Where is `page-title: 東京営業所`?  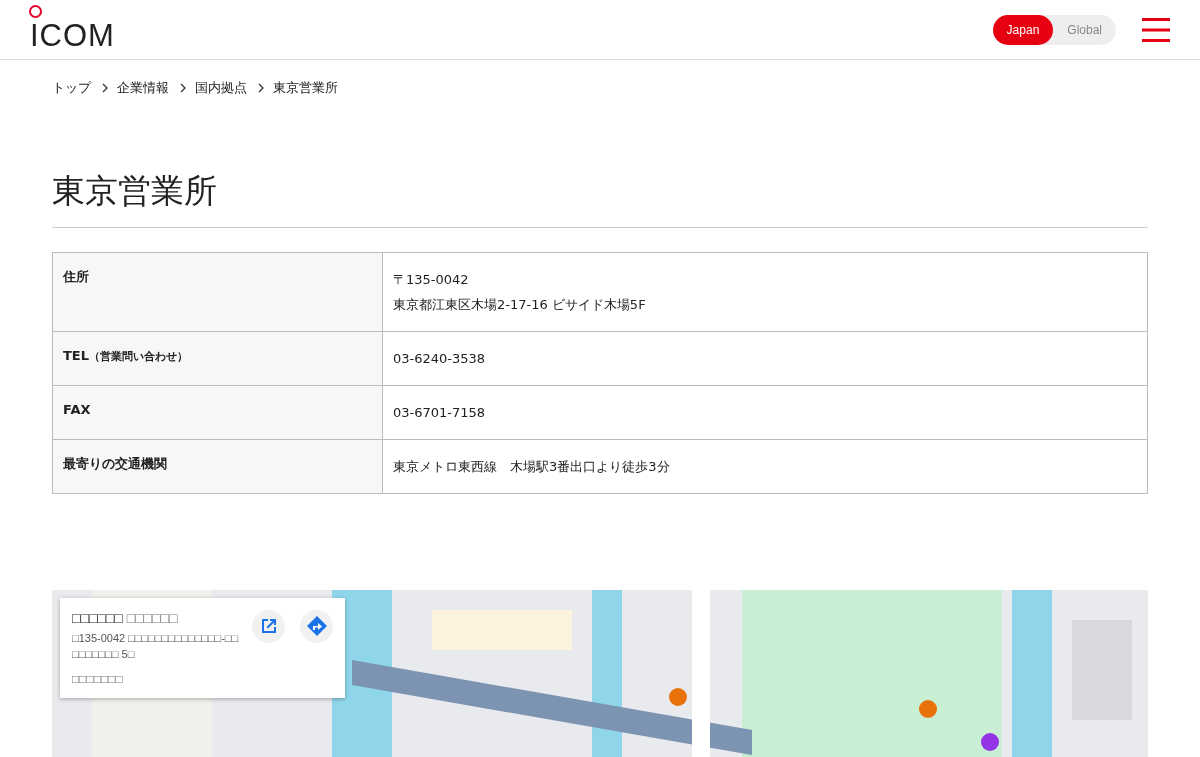 page-title: 東京営業所 is located at coordinates (600, 172).